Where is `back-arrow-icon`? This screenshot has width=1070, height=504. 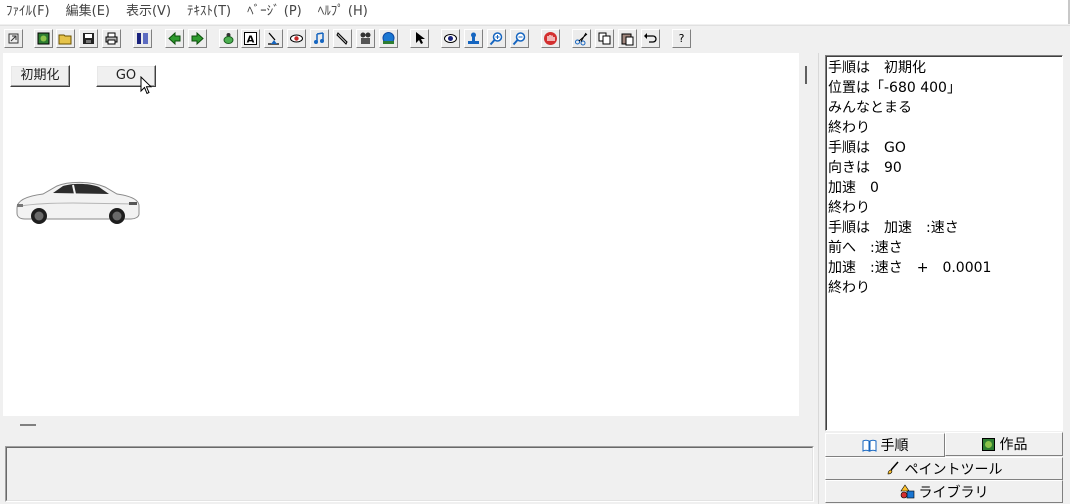
back-arrow-icon is located at coordinates (174, 38).